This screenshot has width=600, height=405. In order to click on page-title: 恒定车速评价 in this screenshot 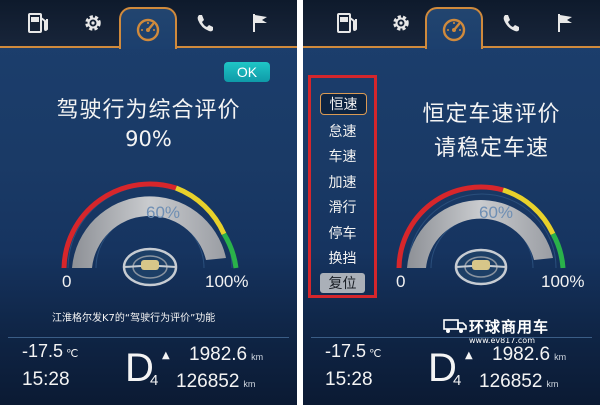, I will do `click(491, 114)`.